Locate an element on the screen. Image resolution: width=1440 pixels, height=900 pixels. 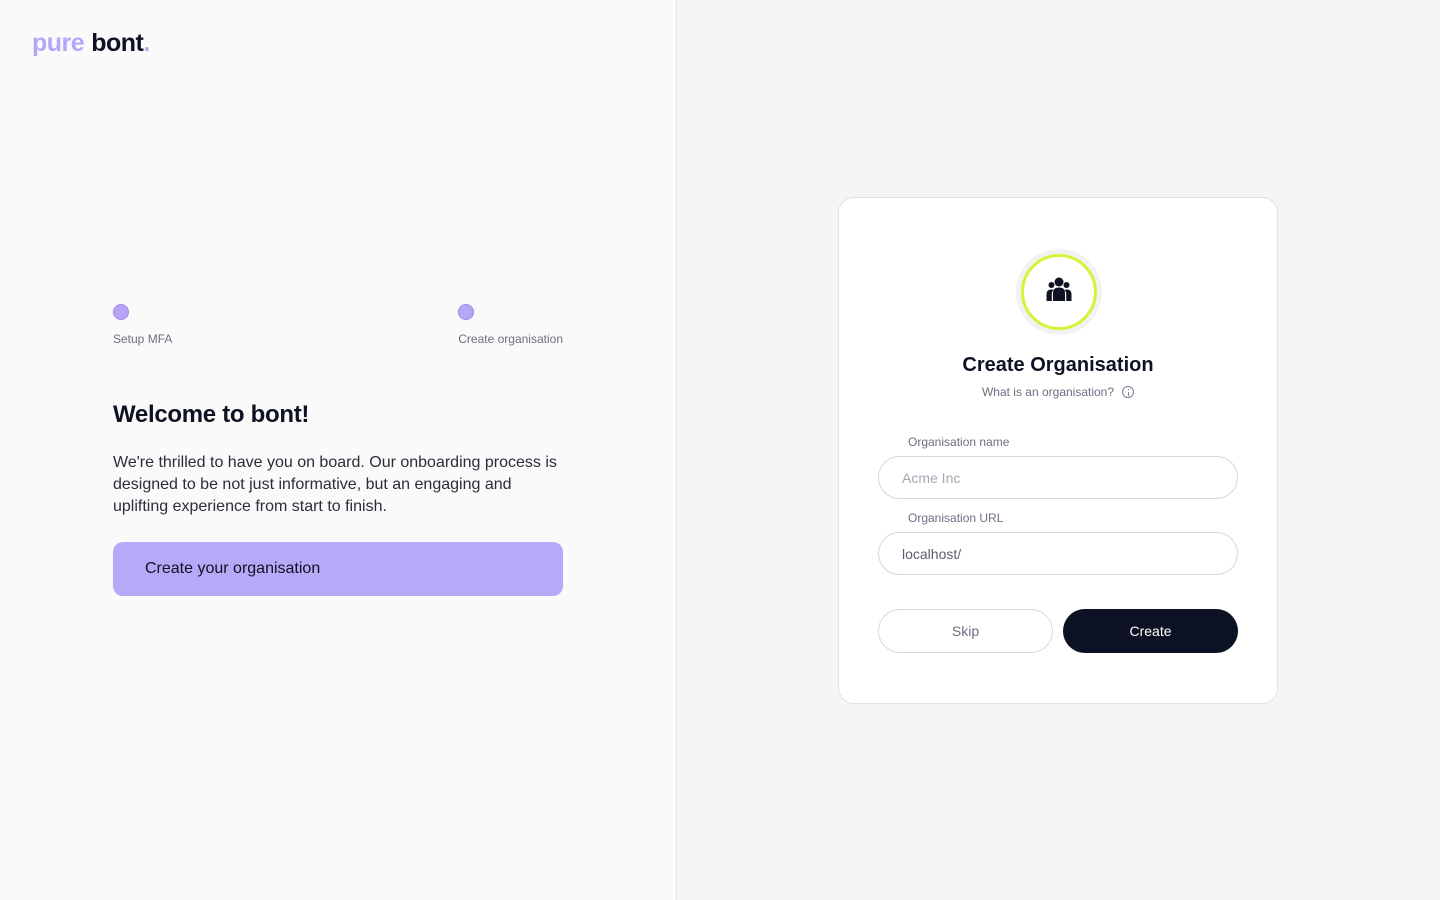
organisation-name-input is located at coordinates (1058, 477).